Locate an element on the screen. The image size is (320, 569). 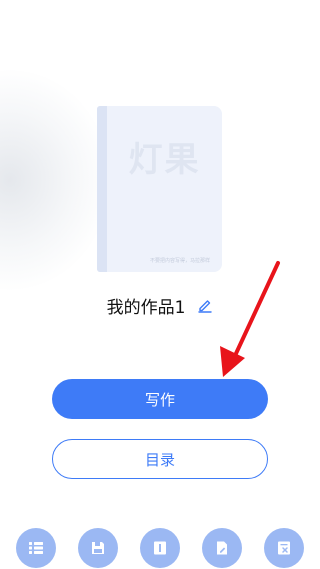
cover-note: 不要把内容写得，马拉那样 is located at coordinates (179, 261).